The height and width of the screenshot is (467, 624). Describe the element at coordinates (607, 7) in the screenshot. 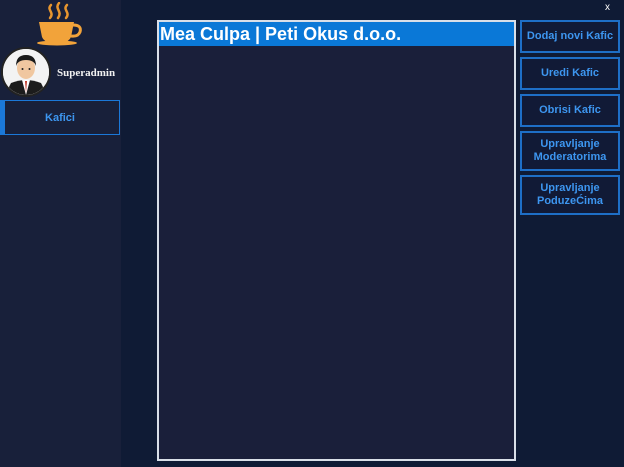

I see `close-button: x` at that location.